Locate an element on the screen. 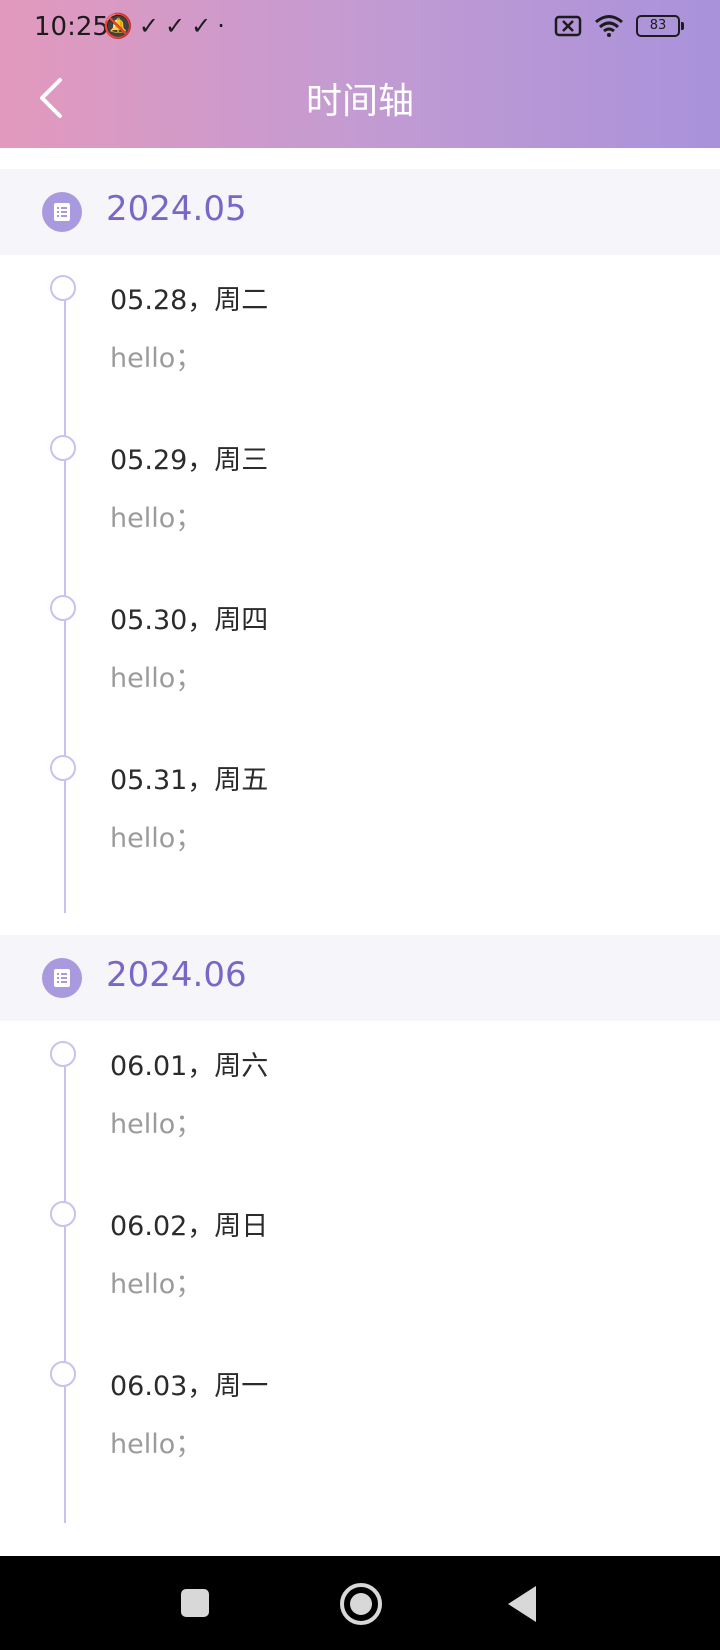  sim-icon is located at coordinates (568, 26).